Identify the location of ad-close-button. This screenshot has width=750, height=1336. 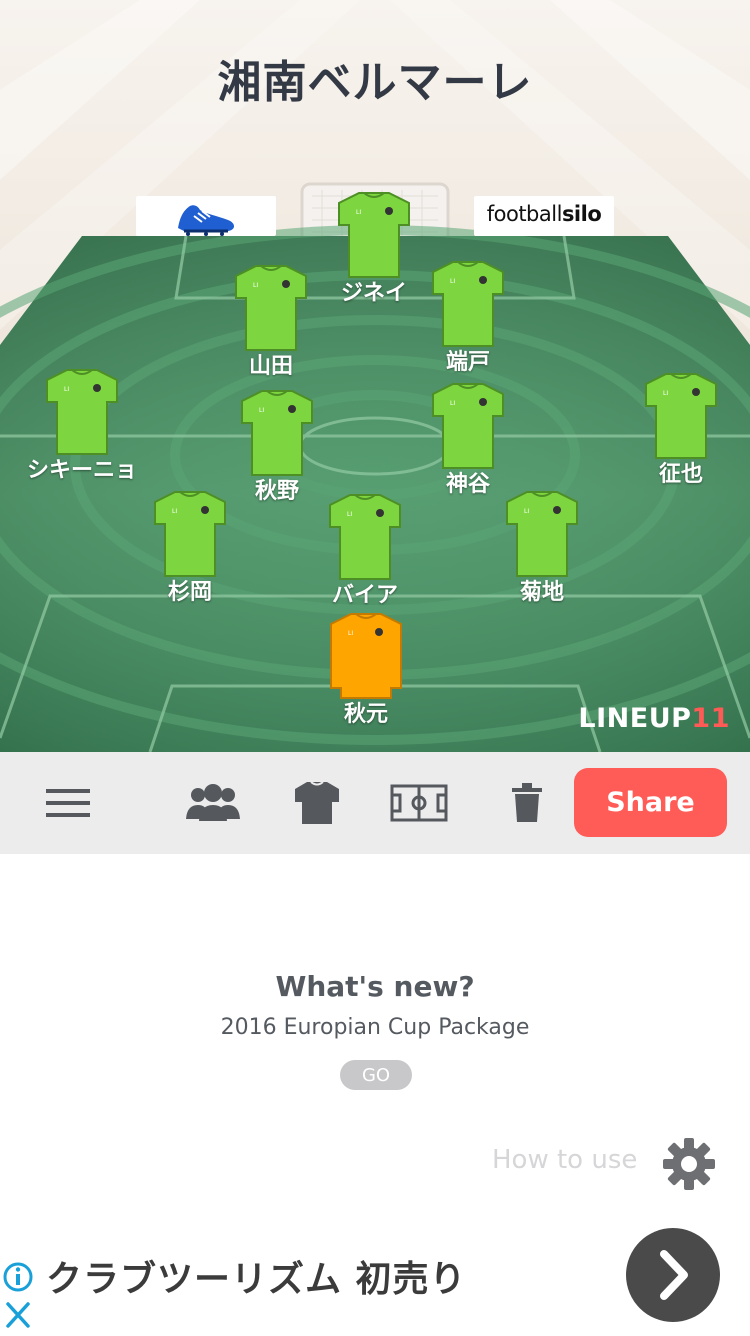
(18, 1315).